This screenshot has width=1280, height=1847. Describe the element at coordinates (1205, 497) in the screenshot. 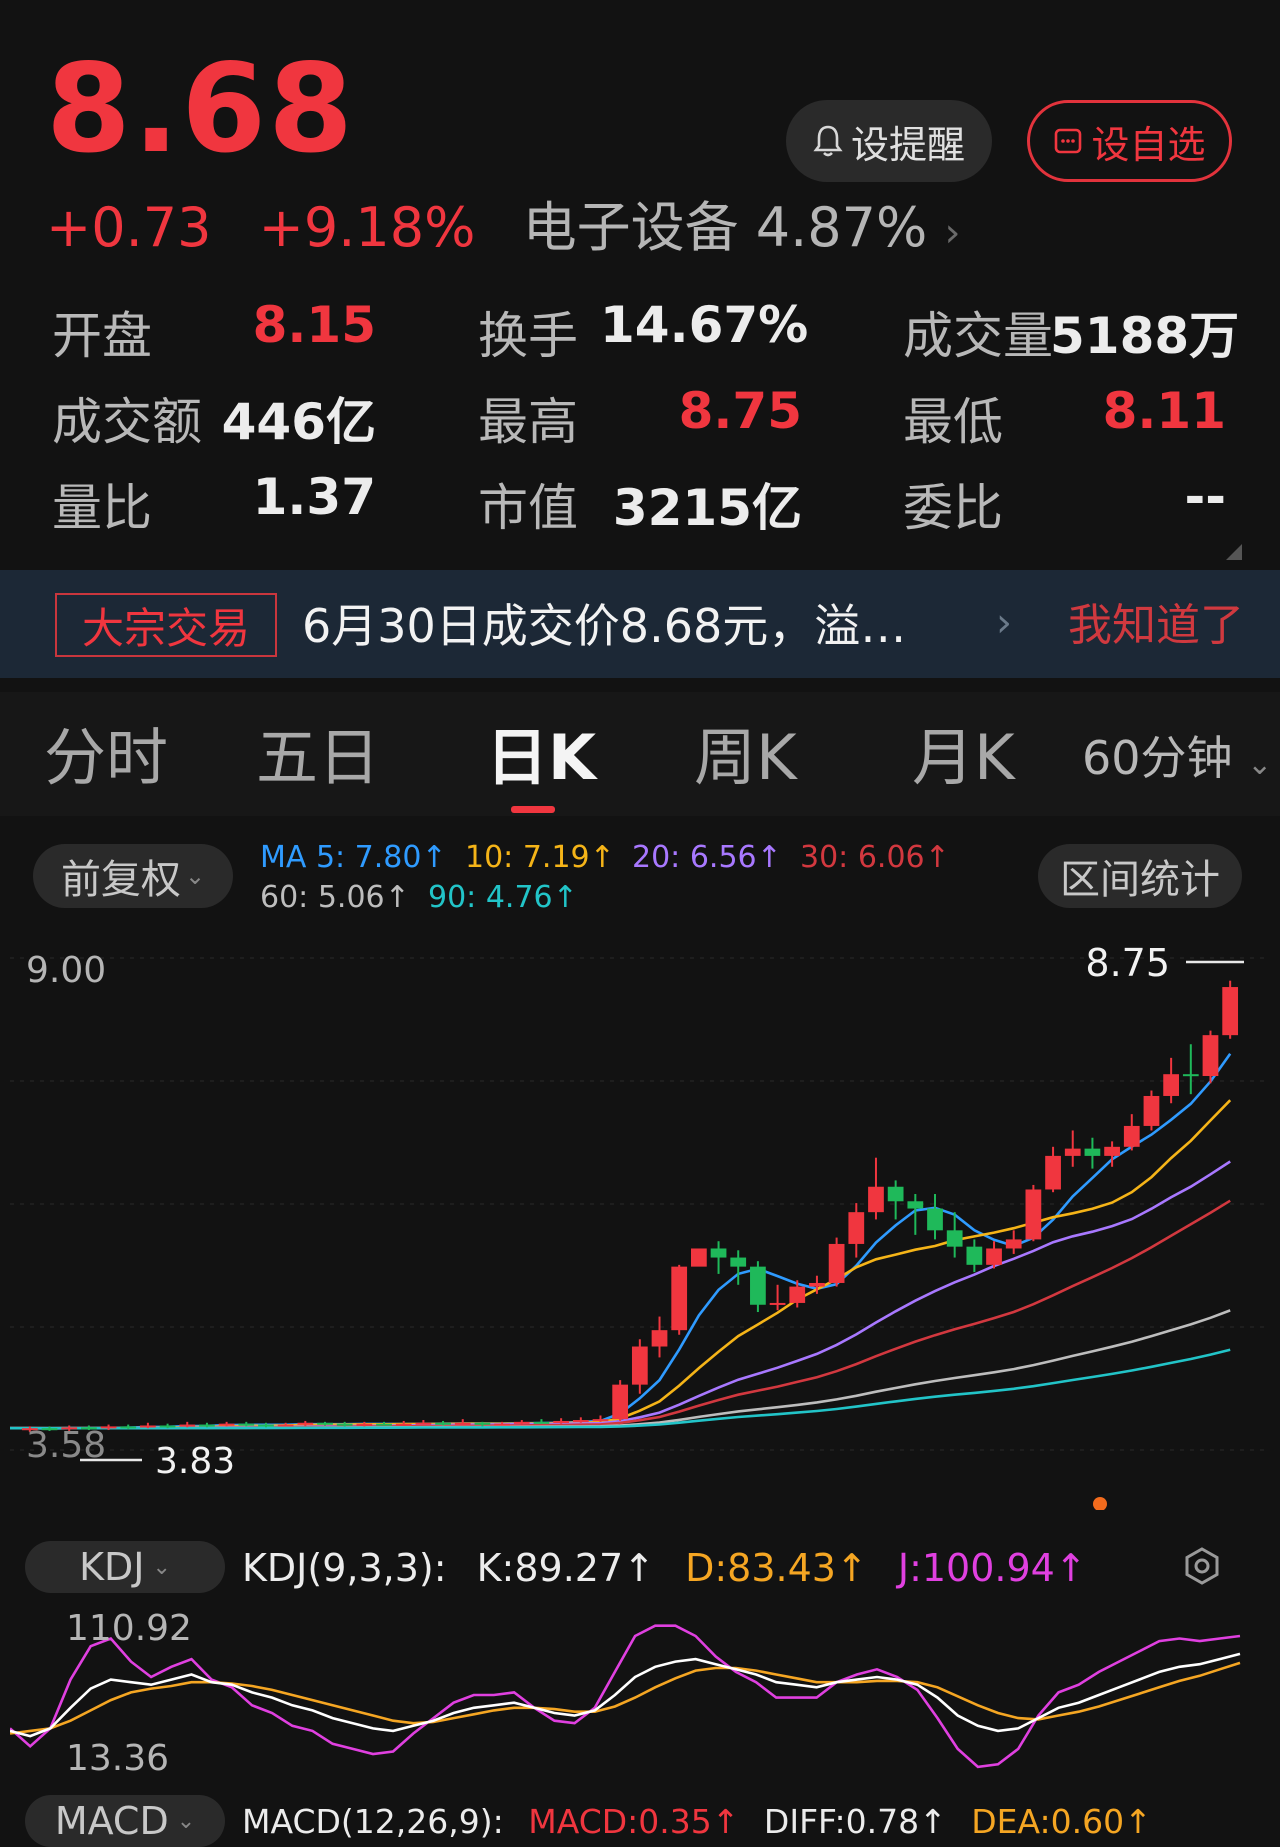

I see `stat-value: --` at that location.